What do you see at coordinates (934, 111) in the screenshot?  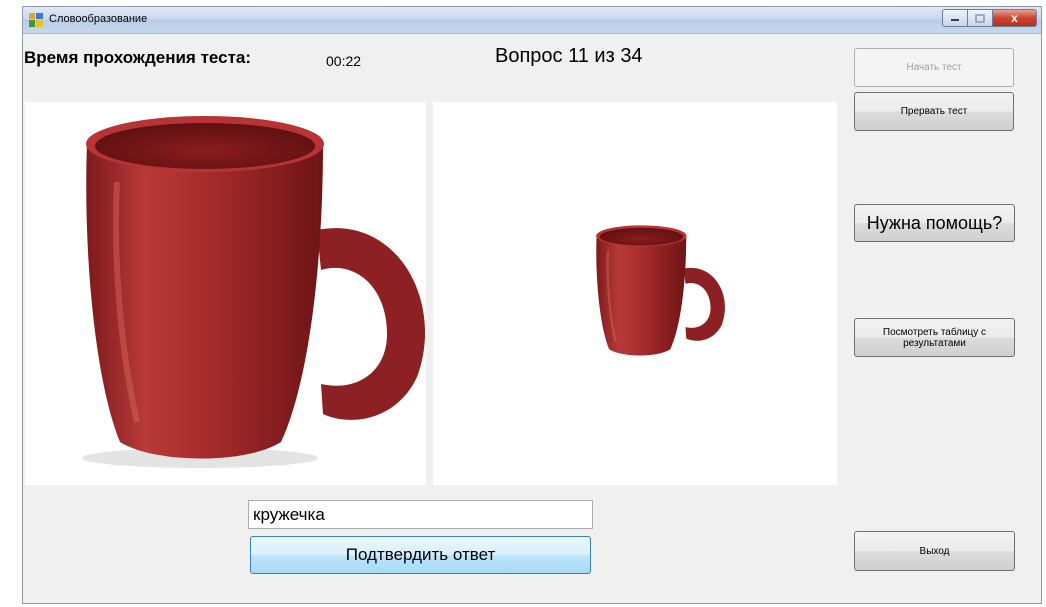 I see `stop-test-button: Прервать тест` at bounding box center [934, 111].